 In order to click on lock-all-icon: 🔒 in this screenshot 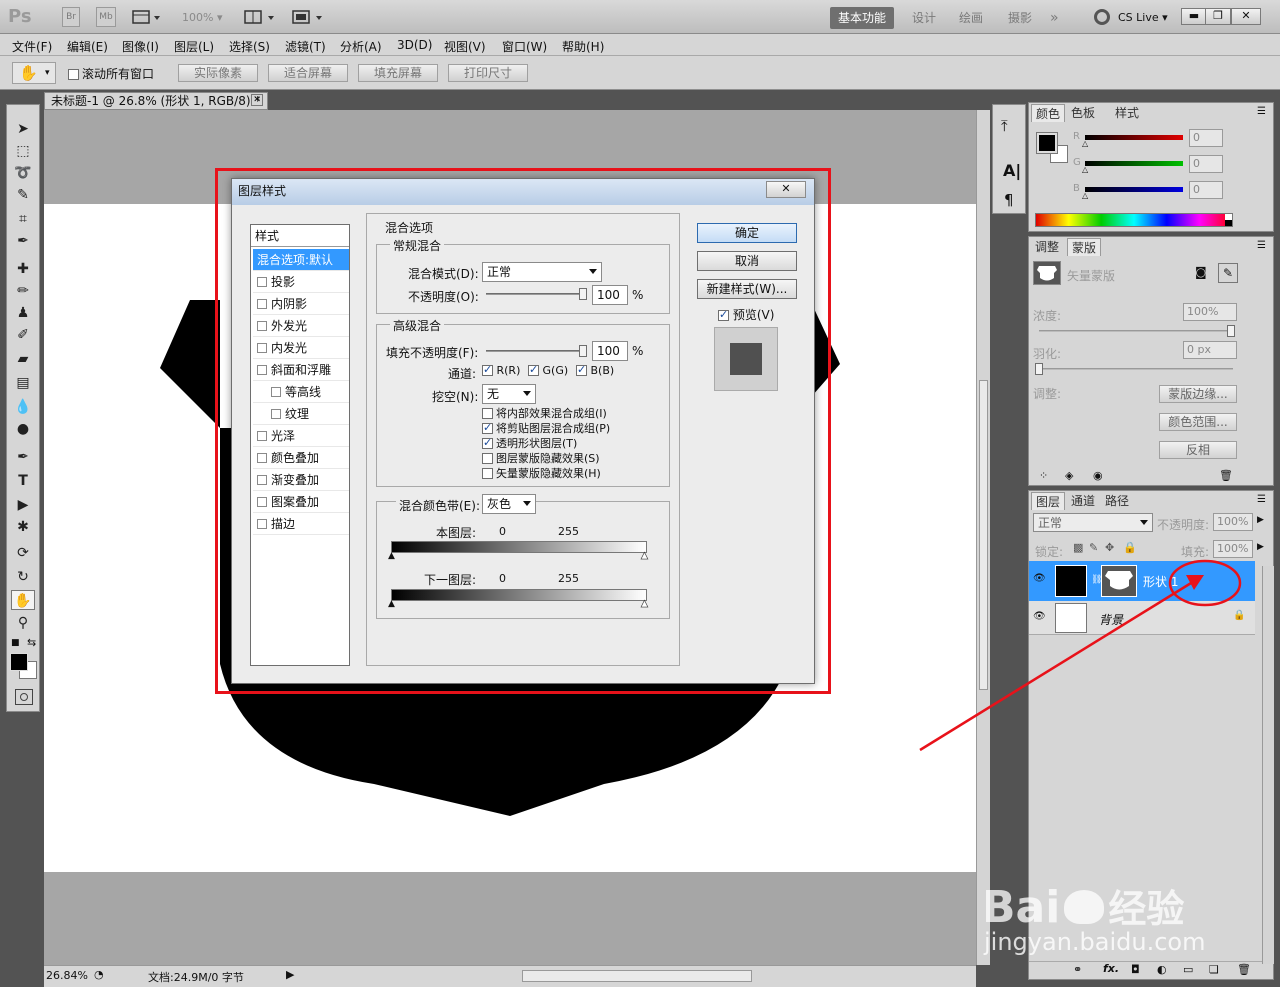, I will do `click(1130, 547)`.